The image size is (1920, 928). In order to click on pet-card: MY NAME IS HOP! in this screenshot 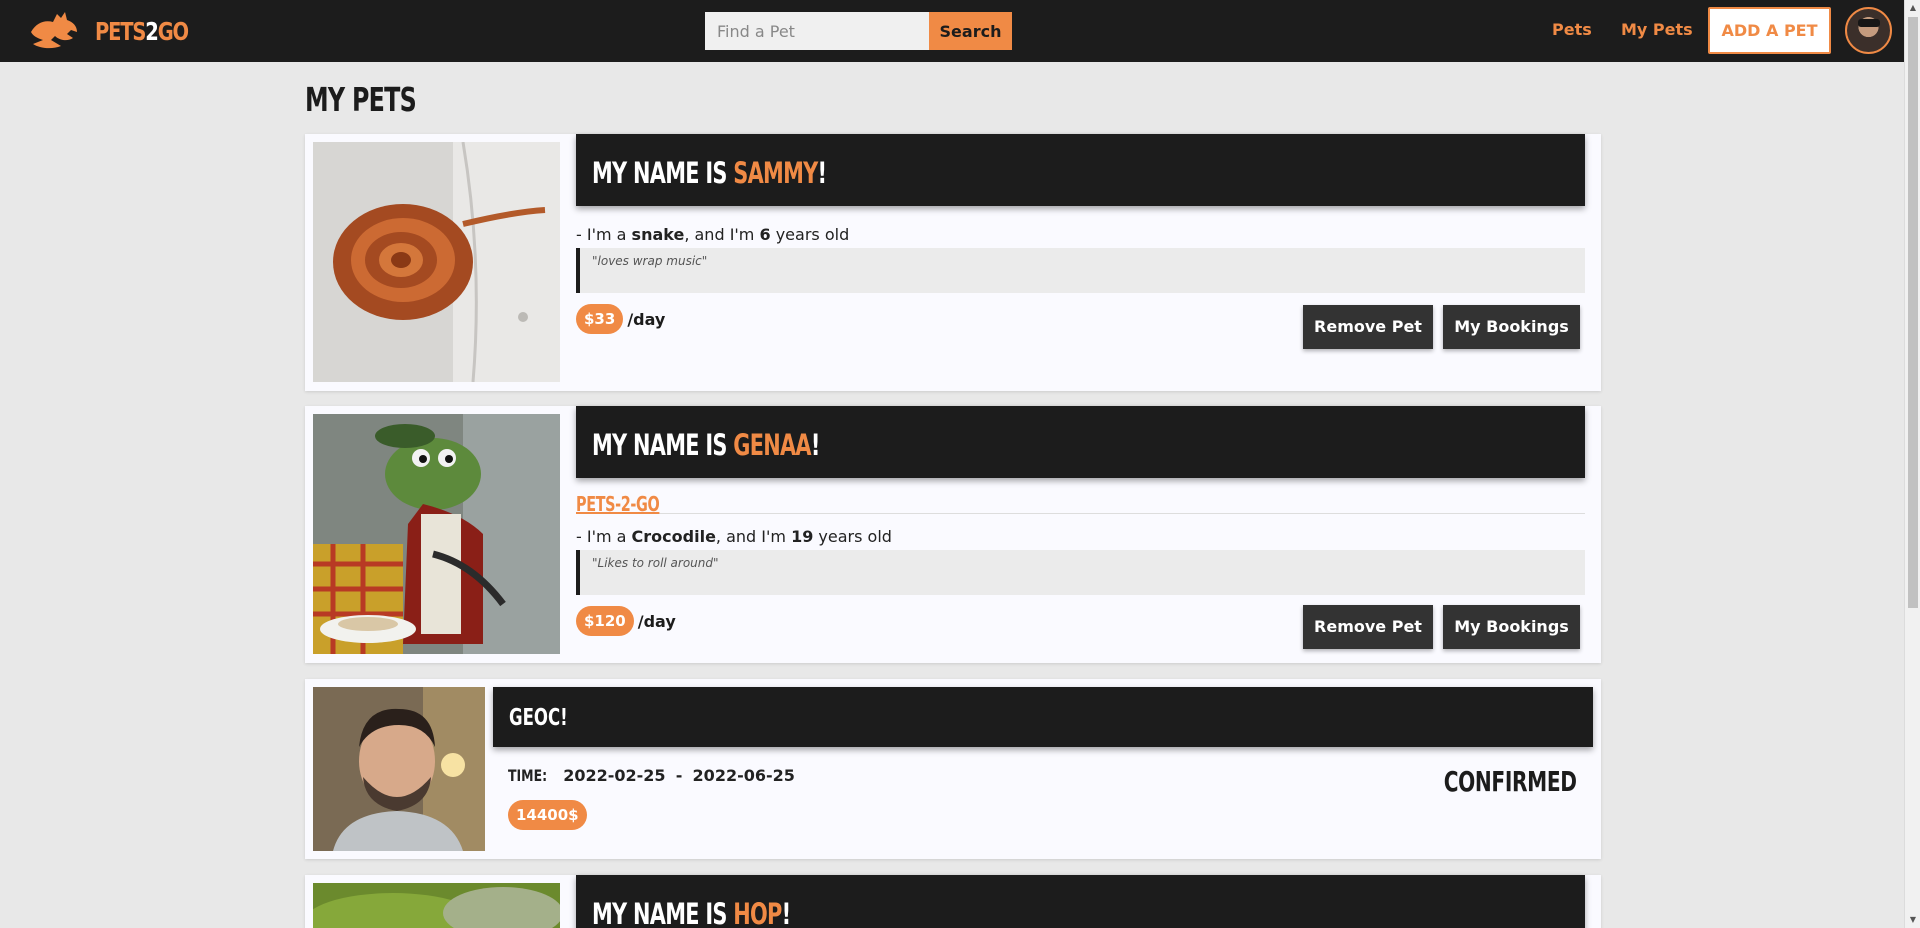, I will do `click(953, 901)`.